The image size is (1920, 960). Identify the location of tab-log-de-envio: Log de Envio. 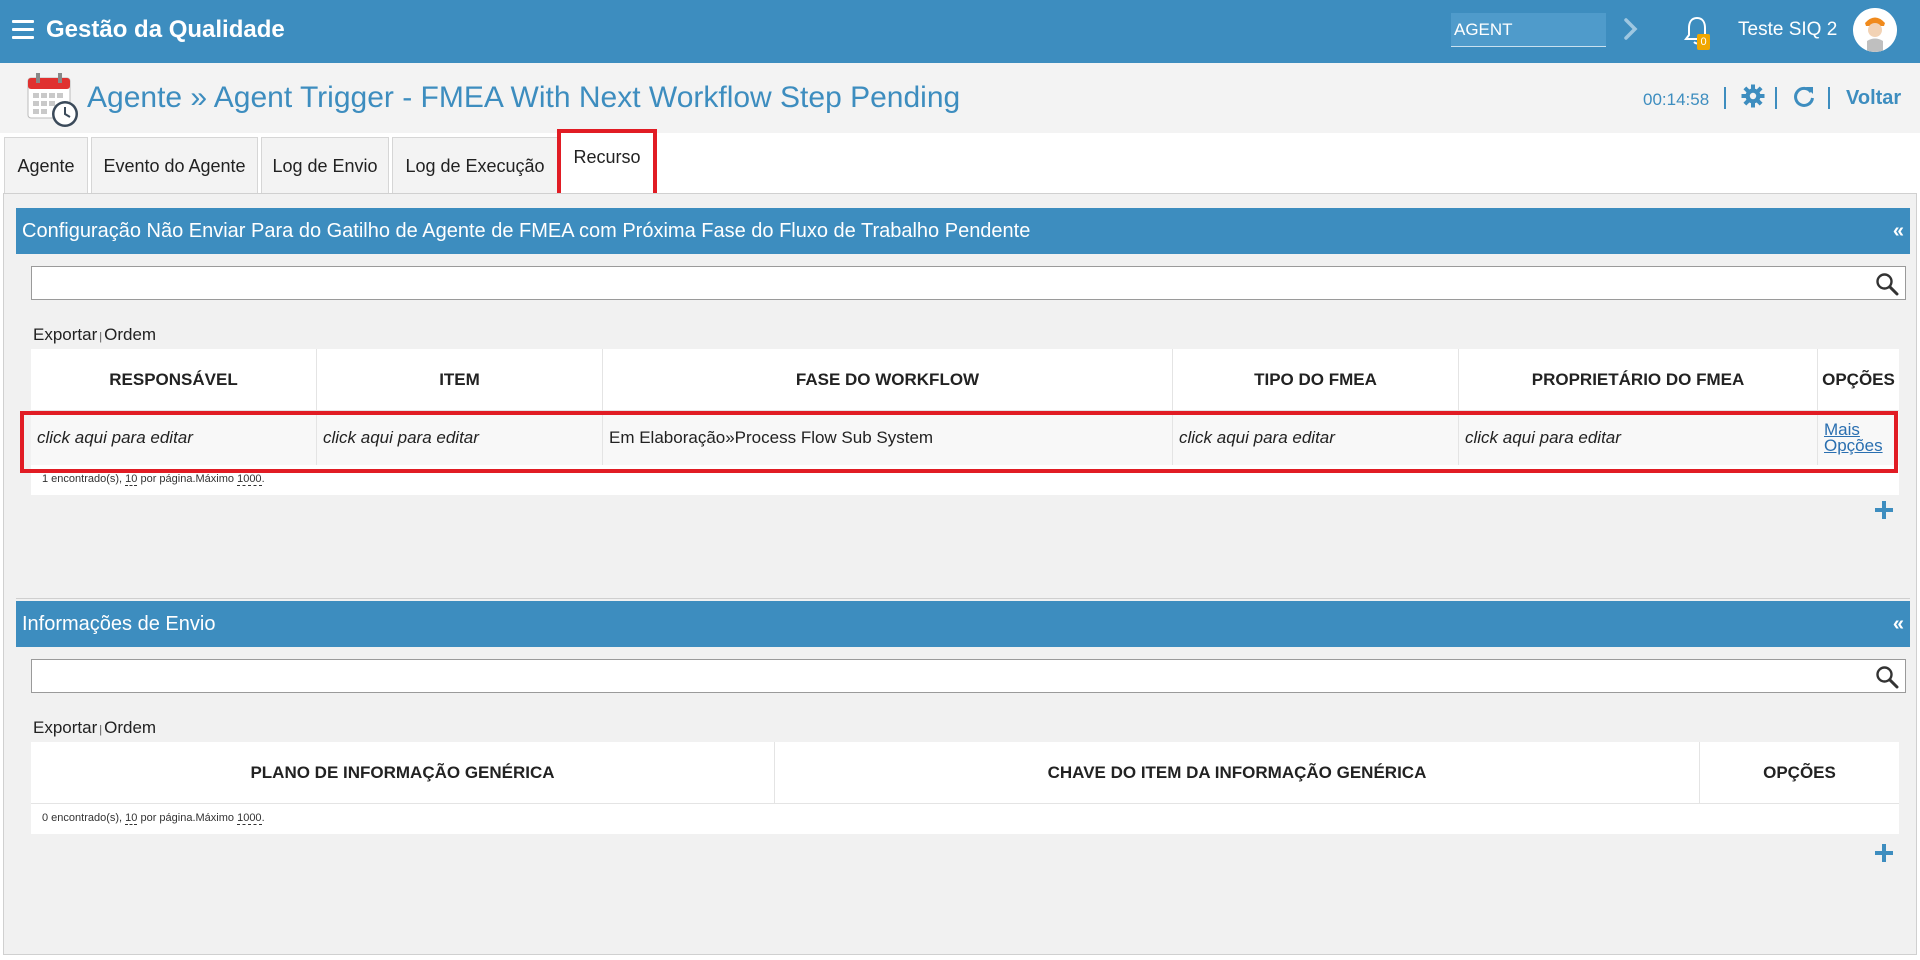
(325, 165).